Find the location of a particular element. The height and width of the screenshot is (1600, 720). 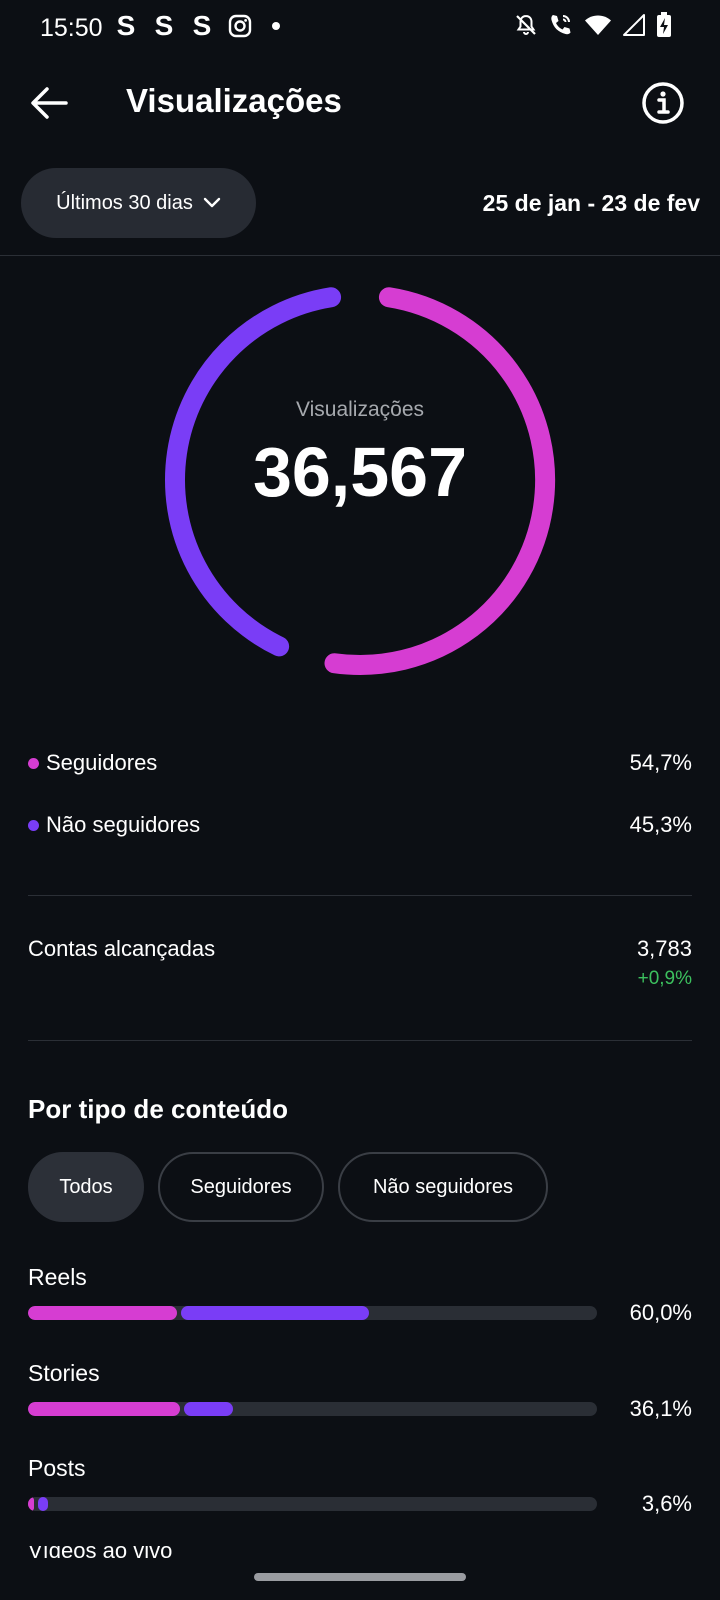

donut-caption: Visualizações is located at coordinates (360, 409).